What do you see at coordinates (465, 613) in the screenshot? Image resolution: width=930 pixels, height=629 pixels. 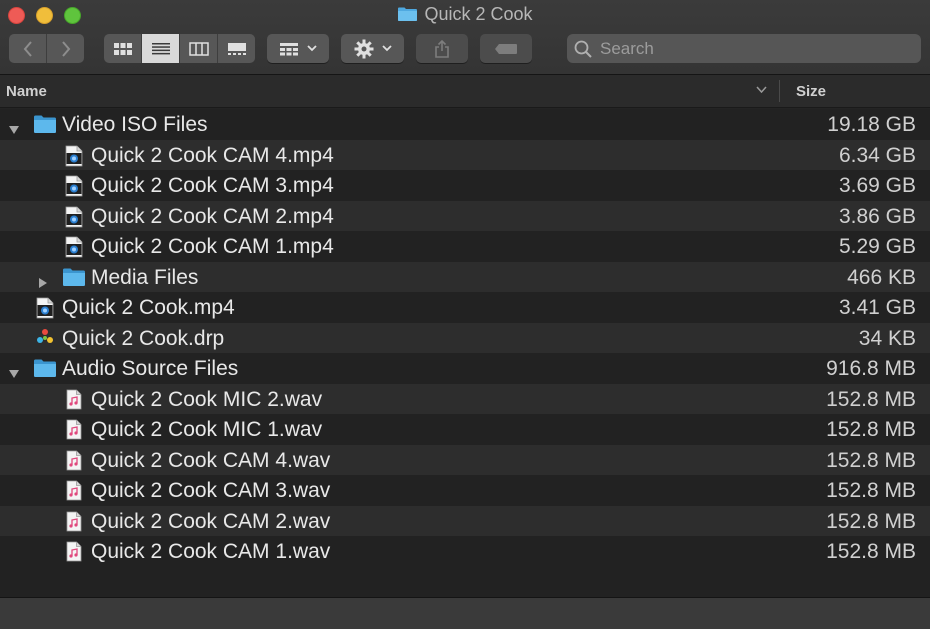 I see `status-bar` at bounding box center [465, 613].